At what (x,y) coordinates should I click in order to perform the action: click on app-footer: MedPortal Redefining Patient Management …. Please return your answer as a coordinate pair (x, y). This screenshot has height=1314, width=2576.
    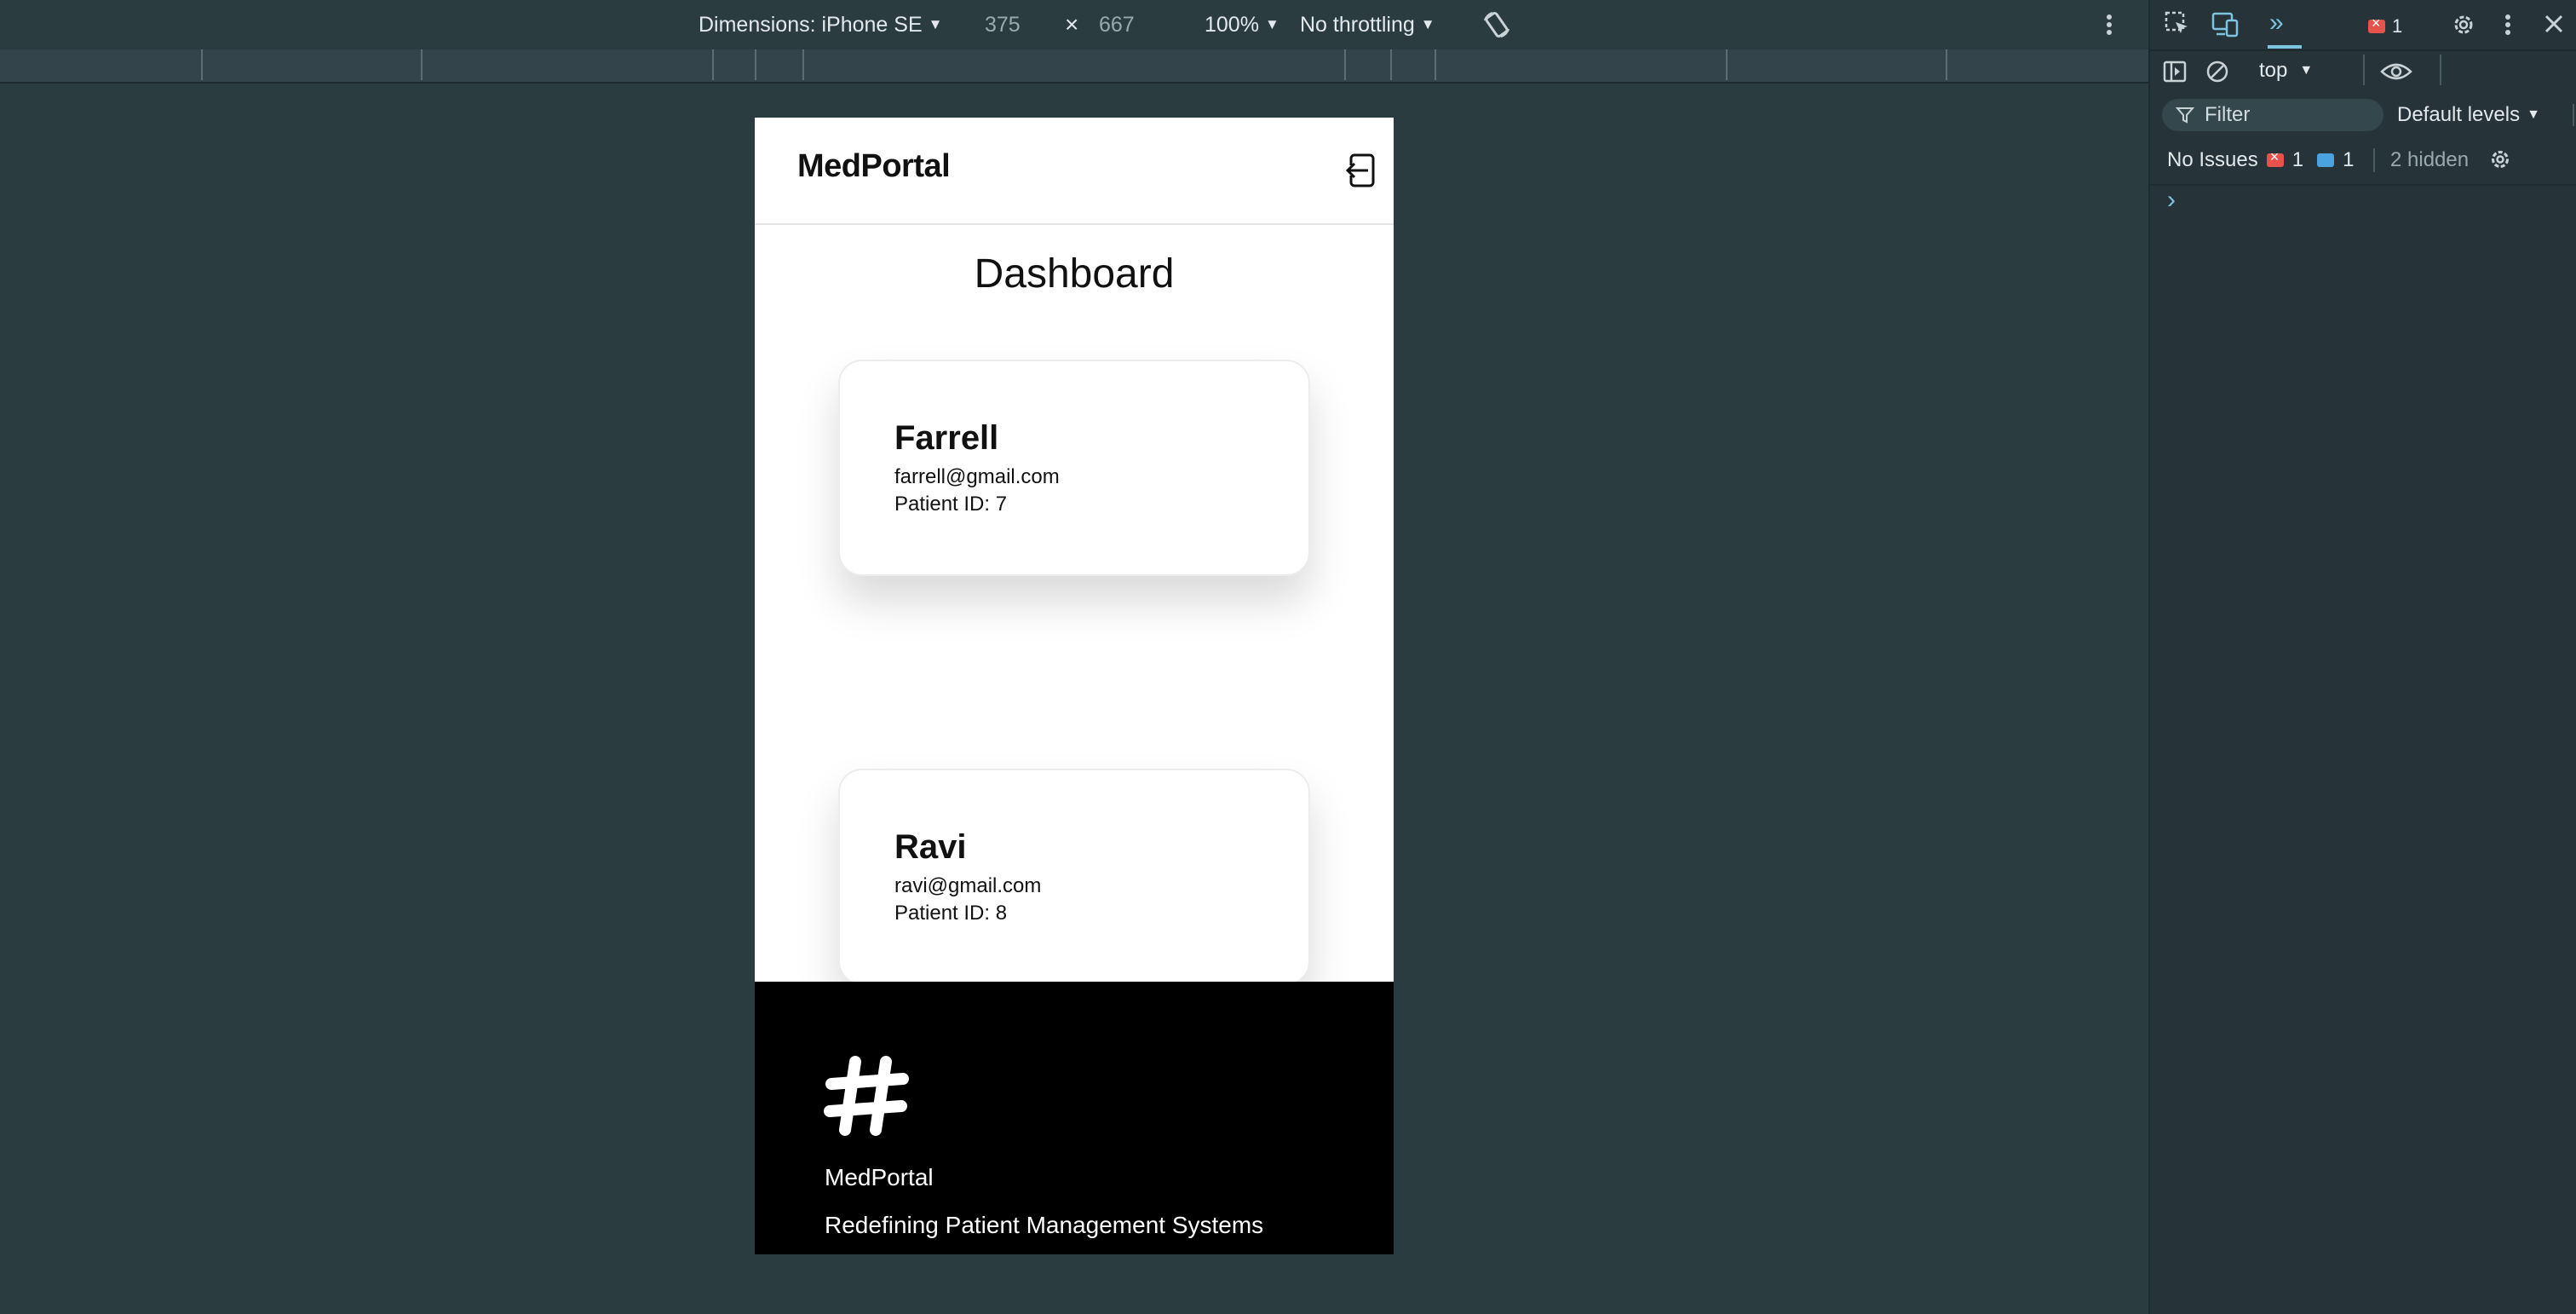
    Looking at the image, I should click on (1075, 1118).